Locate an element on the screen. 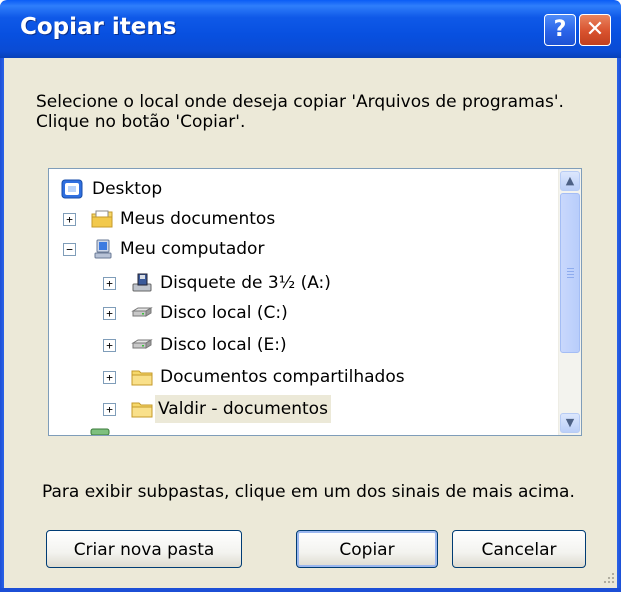 The image size is (621, 592). tree-item-label: Meu computador is located at coordinates (192, 249).